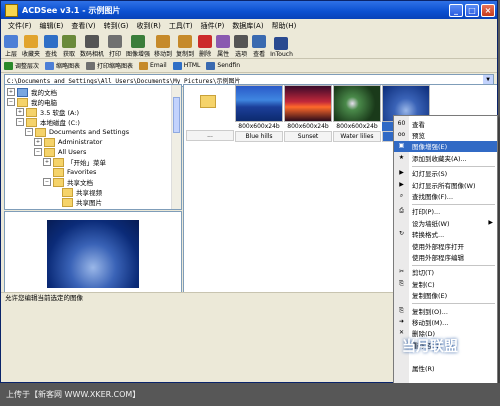 This screenshot has height=406, width=500. I want to click on context-menu-item: 使用外部程序编辑, so click(445, 256).